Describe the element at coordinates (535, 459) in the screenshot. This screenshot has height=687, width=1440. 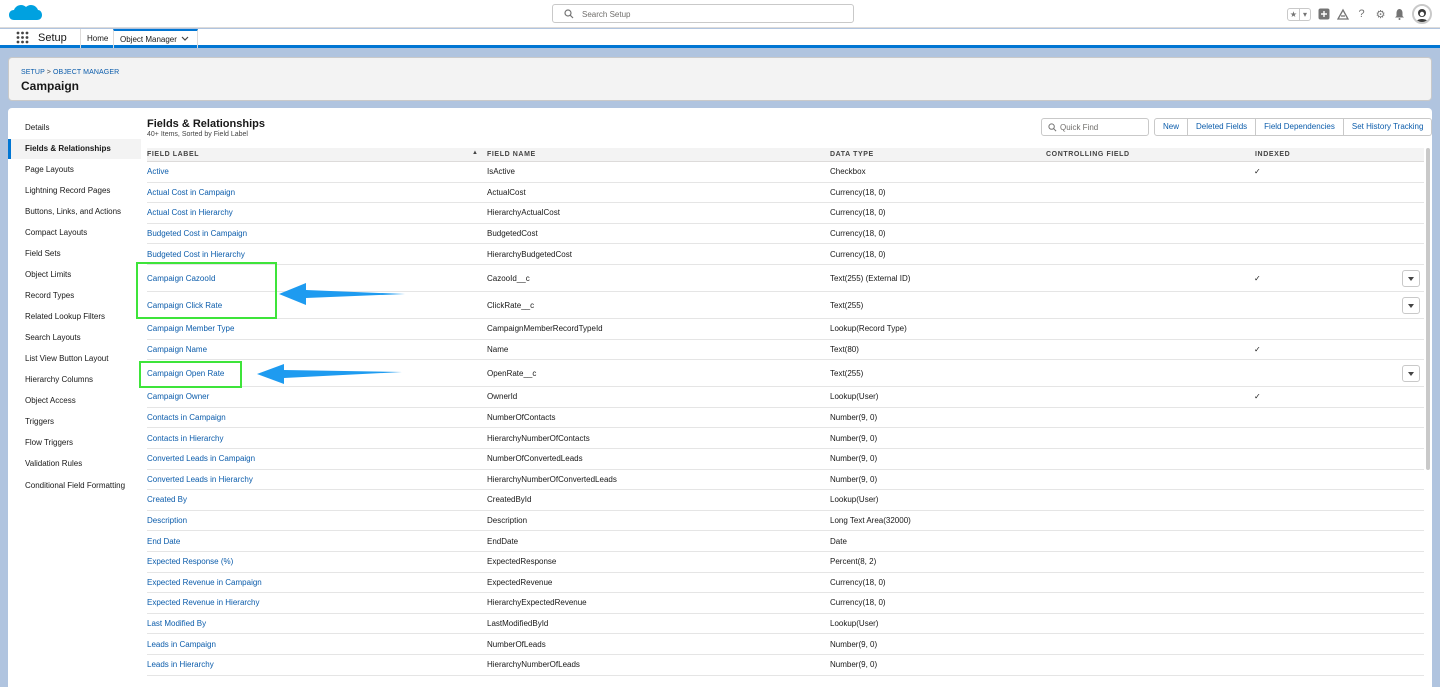
I see `field-api-name: NumberOfConvertedLeads` at that location.